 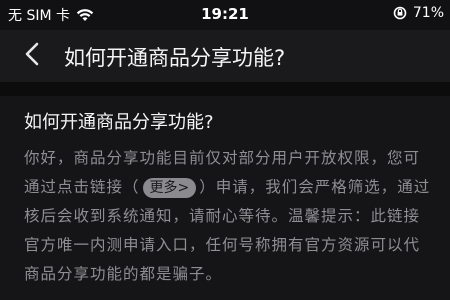 I want to click on back-button, so click(x=32, y=56).